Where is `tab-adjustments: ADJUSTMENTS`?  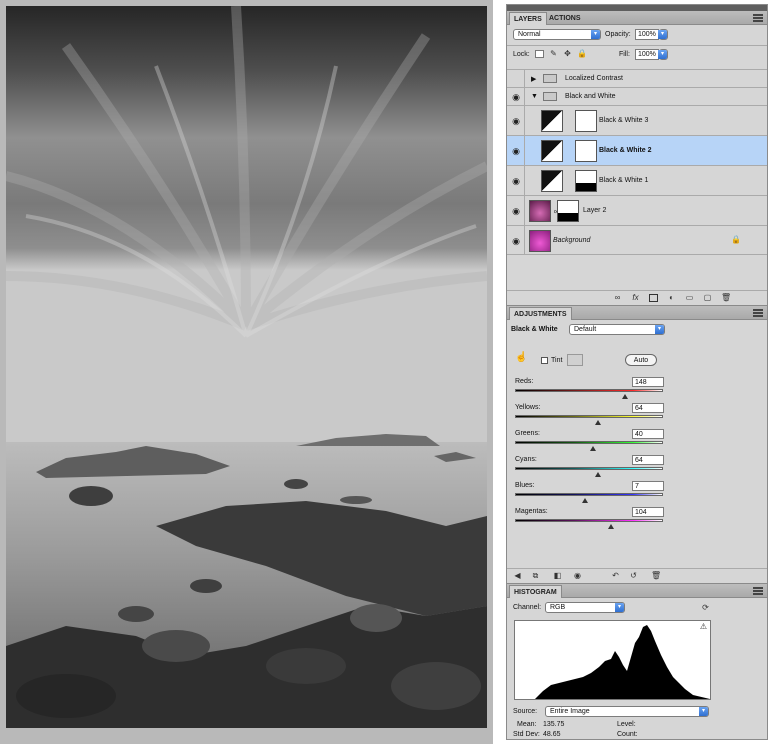 tab-adjustments: ADJUSTMENTS is located at coordinates (540, 313).